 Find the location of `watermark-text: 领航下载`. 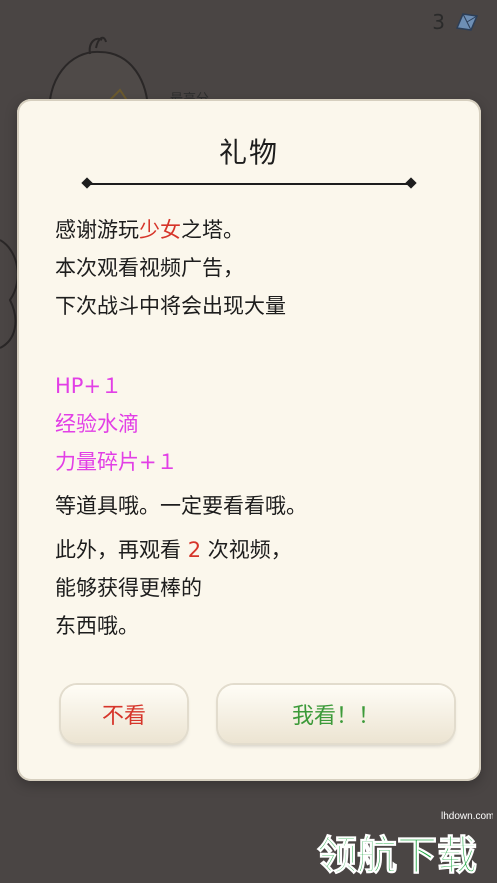

watermark-text: 领航下载 is located at coordinates (397, 855).